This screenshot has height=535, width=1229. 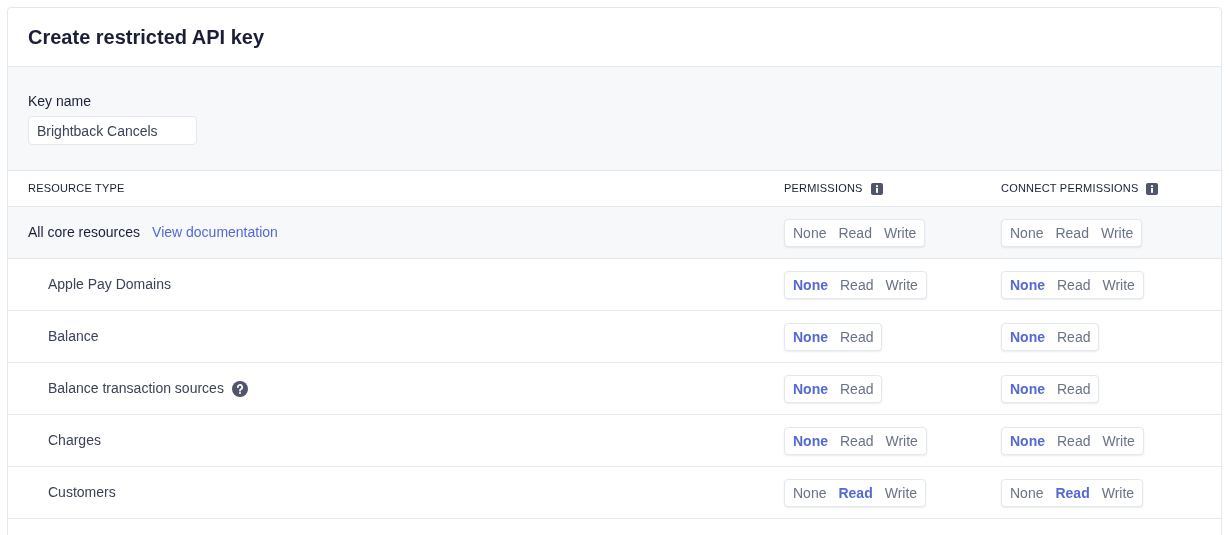 I want to click on resource-label: Charges, so click(x=74, y=440).